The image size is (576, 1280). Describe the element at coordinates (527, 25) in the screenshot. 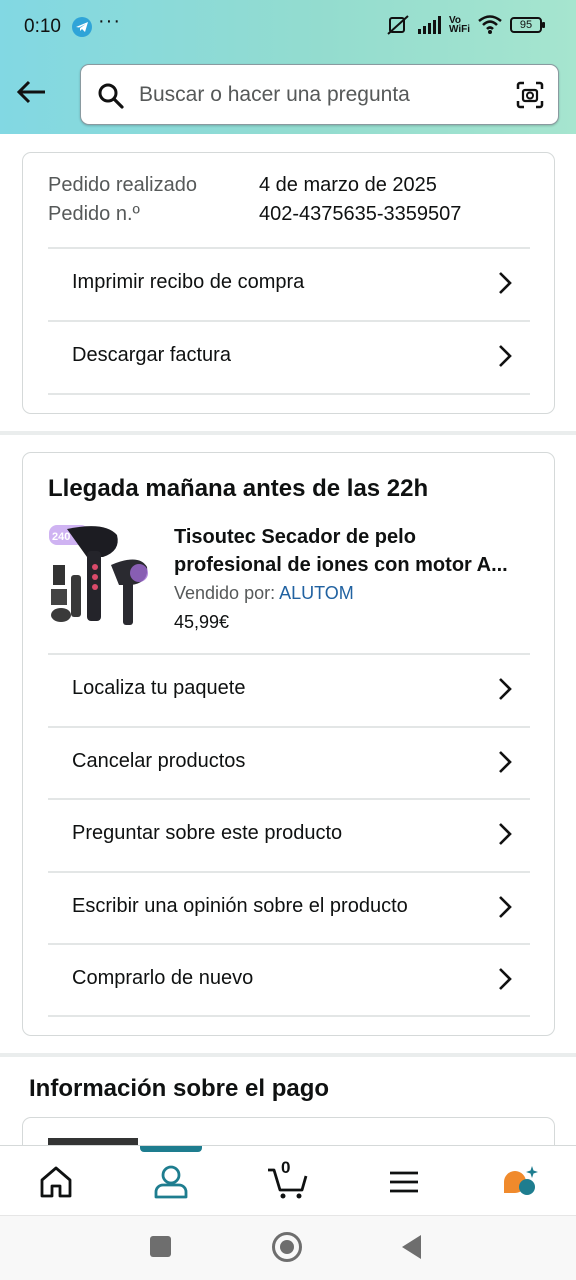

I see `battery-icon: 95` at that location.